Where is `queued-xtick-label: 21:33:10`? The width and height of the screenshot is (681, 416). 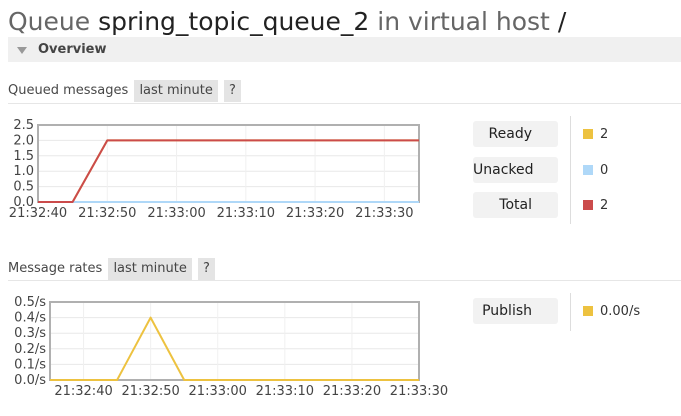 queued-xtick-label: 21:33:10 is located at coordinates (246, 213).